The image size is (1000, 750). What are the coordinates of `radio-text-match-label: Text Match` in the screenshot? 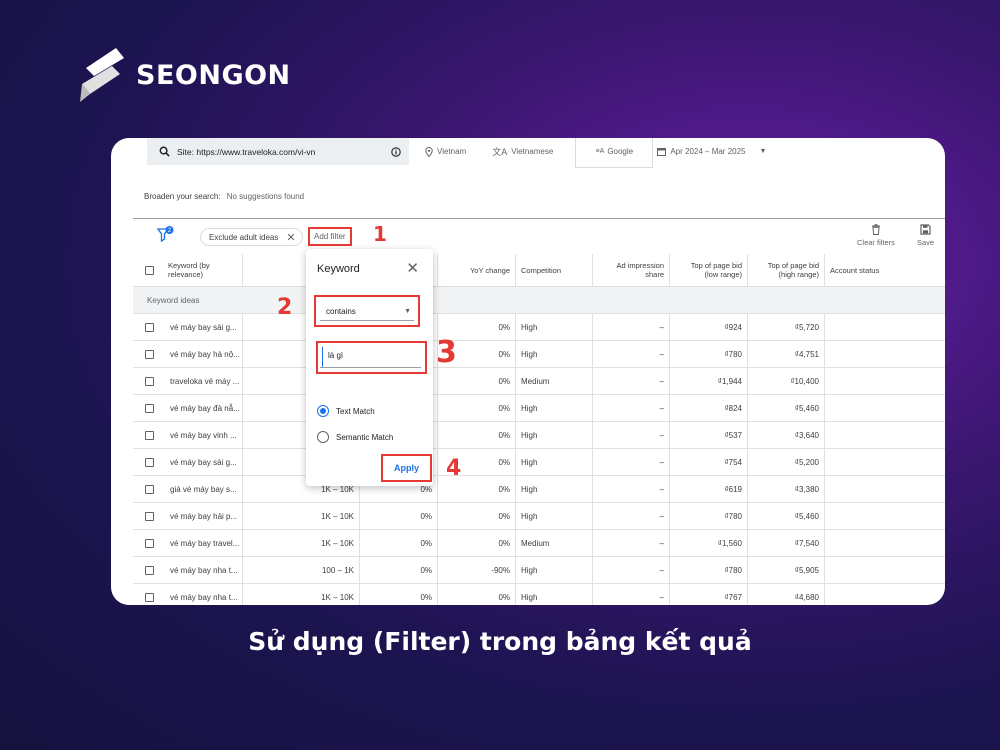 It's located at (355, 411).